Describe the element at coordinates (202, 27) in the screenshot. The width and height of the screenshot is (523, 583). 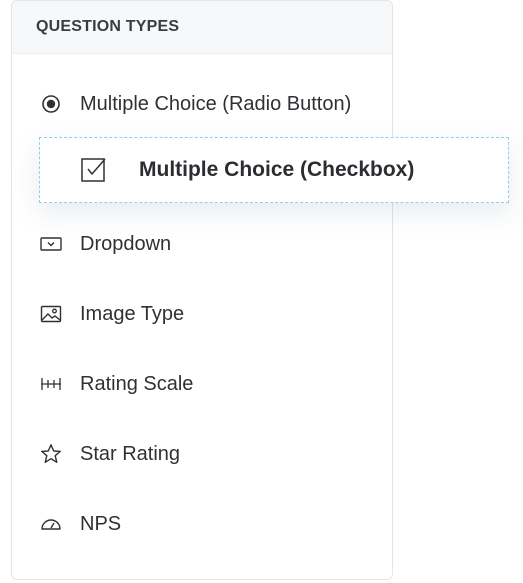
I see `panel-header: QUESTION TYPES` at that location.